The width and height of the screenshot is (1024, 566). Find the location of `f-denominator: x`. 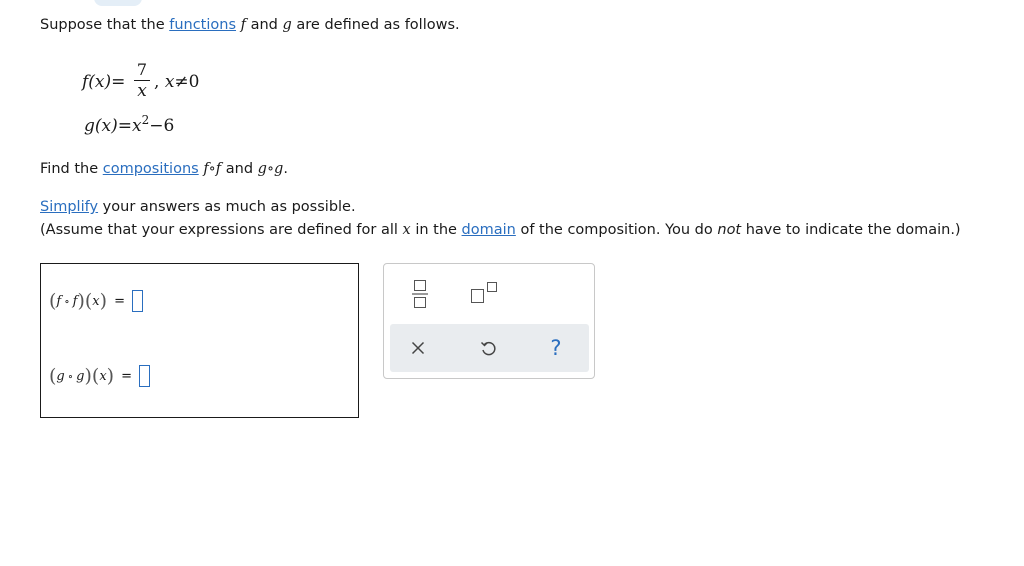

f-denominator: x is located at coordinates (142, 91).